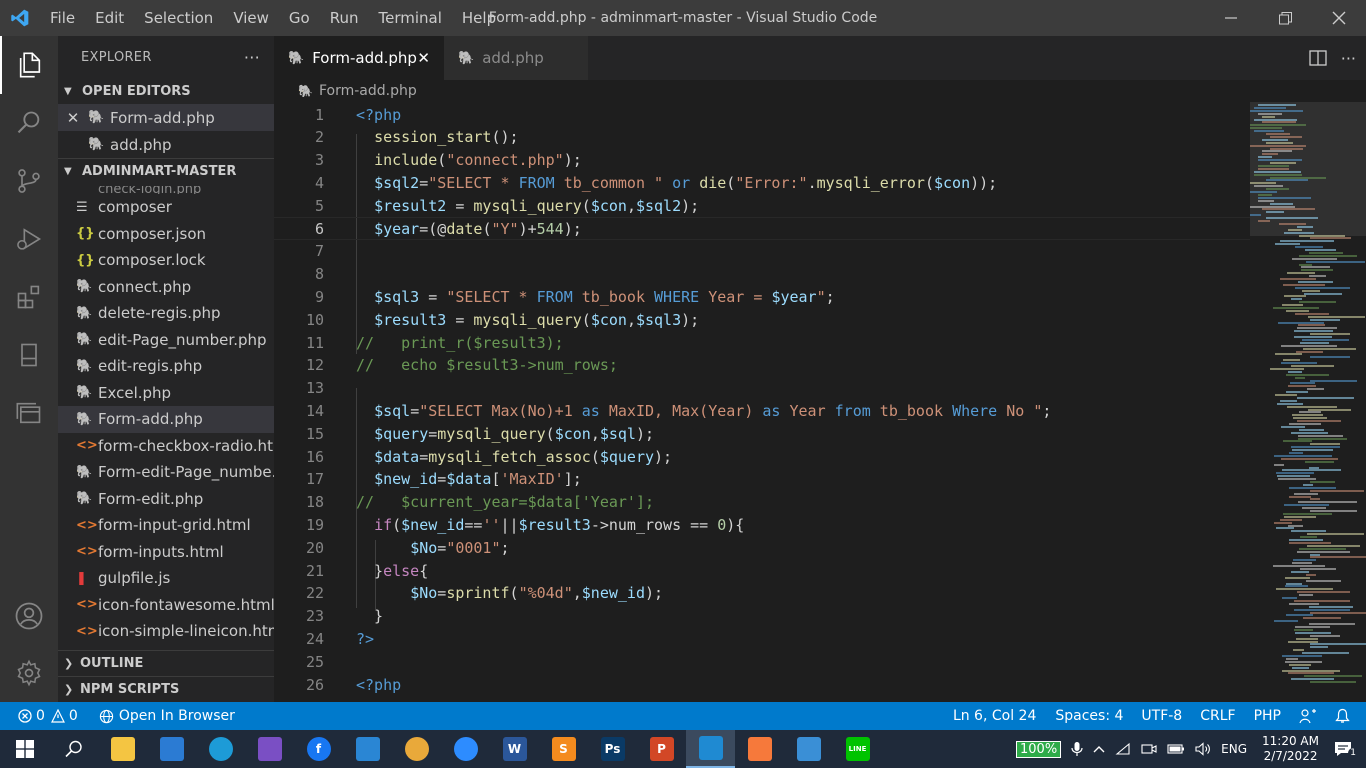 Image resolution: width=1366 pixels, height=768 pixels. I want to click on feedback-status, so click(1308, 716).